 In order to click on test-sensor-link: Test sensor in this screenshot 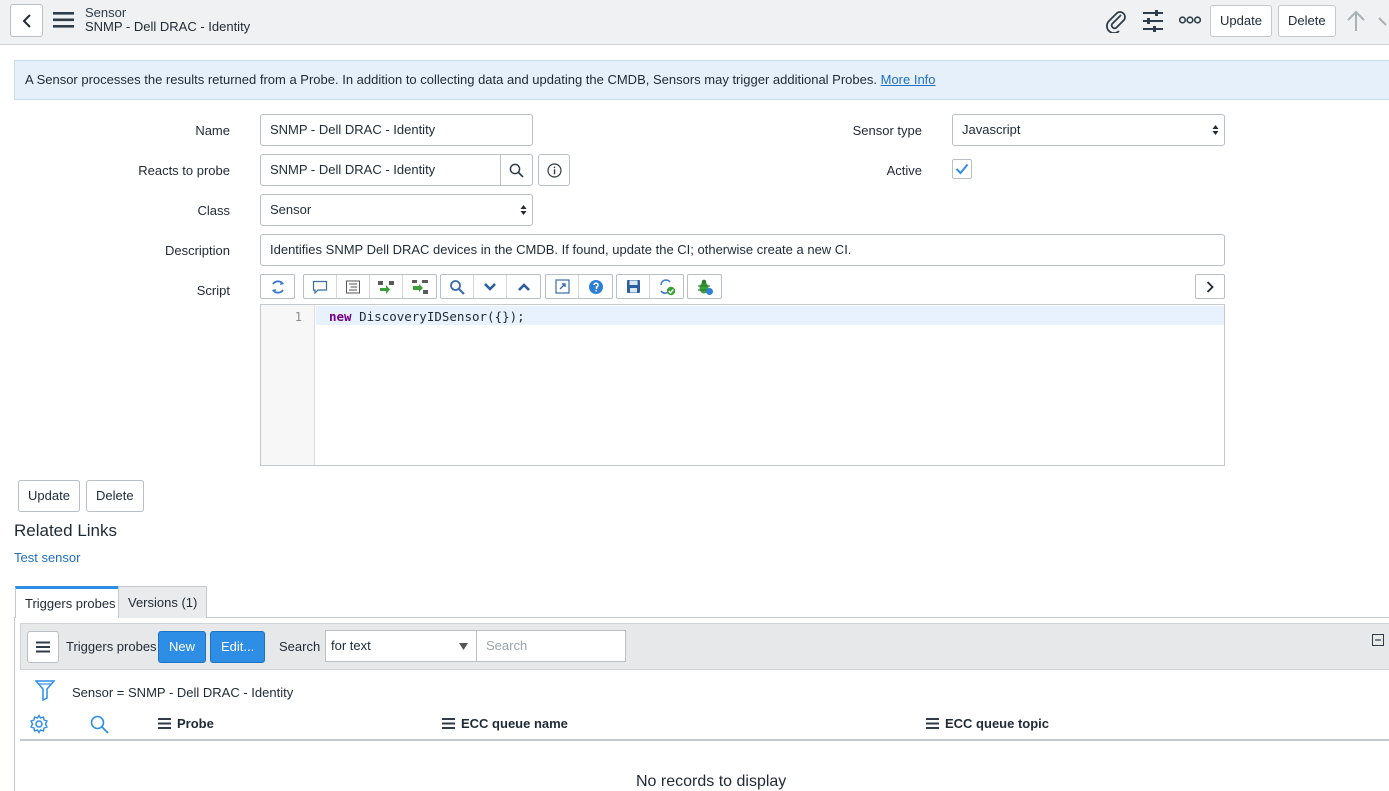, I will do `click(47, 557)`.